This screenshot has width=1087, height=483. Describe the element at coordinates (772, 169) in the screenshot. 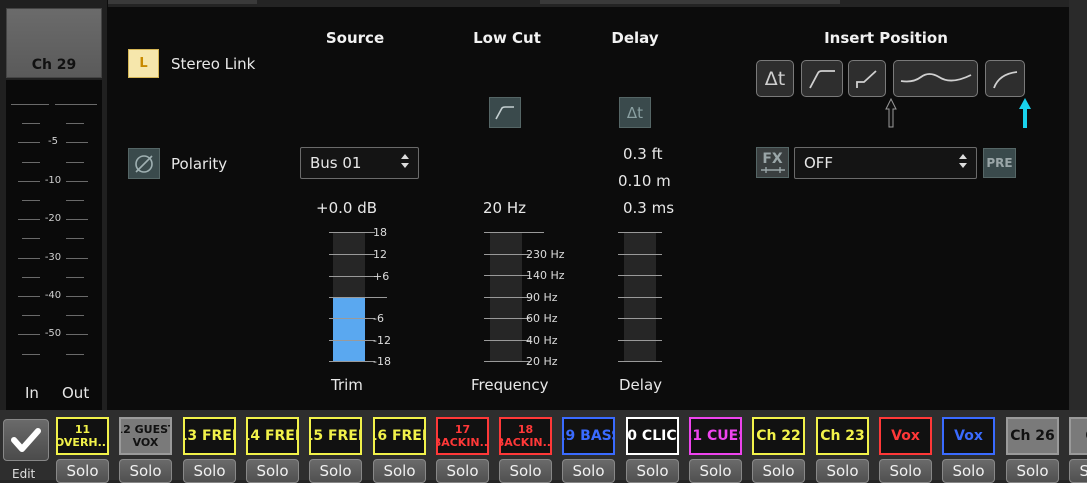

I see `routing-icon` at that location.